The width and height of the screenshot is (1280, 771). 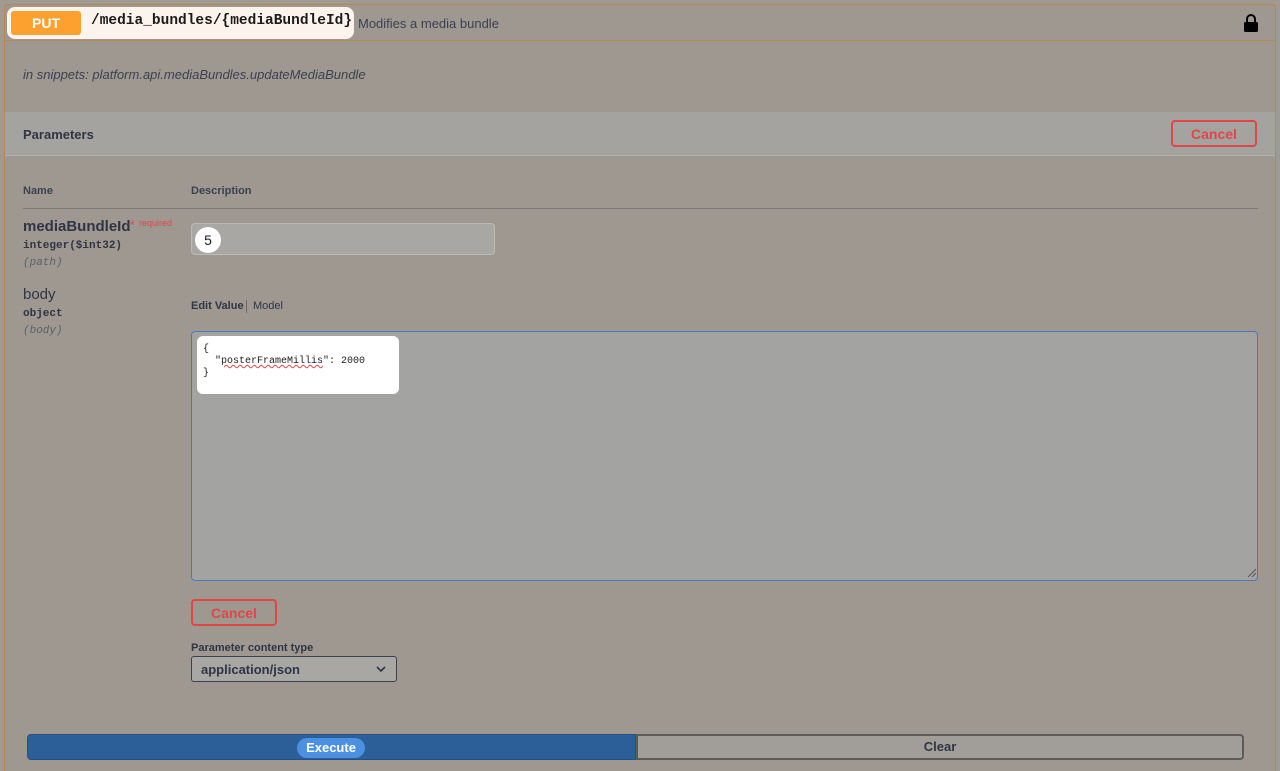 What do you see at coordinates (252, 648) in the screenshot?
I see `content-type-label: Parameter content type` at bounding box center [252, 648].